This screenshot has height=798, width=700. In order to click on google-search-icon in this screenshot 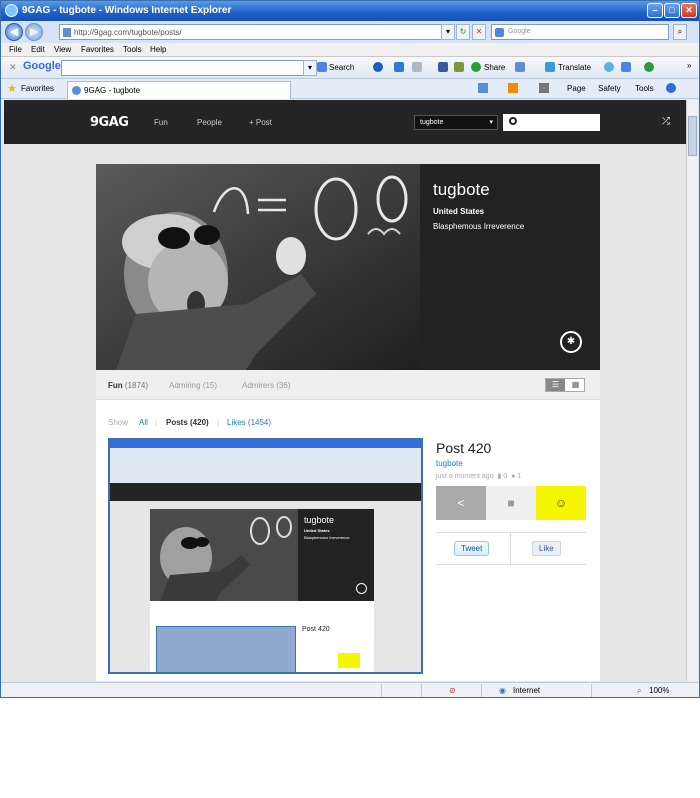, I will do `click(499, 32)`.